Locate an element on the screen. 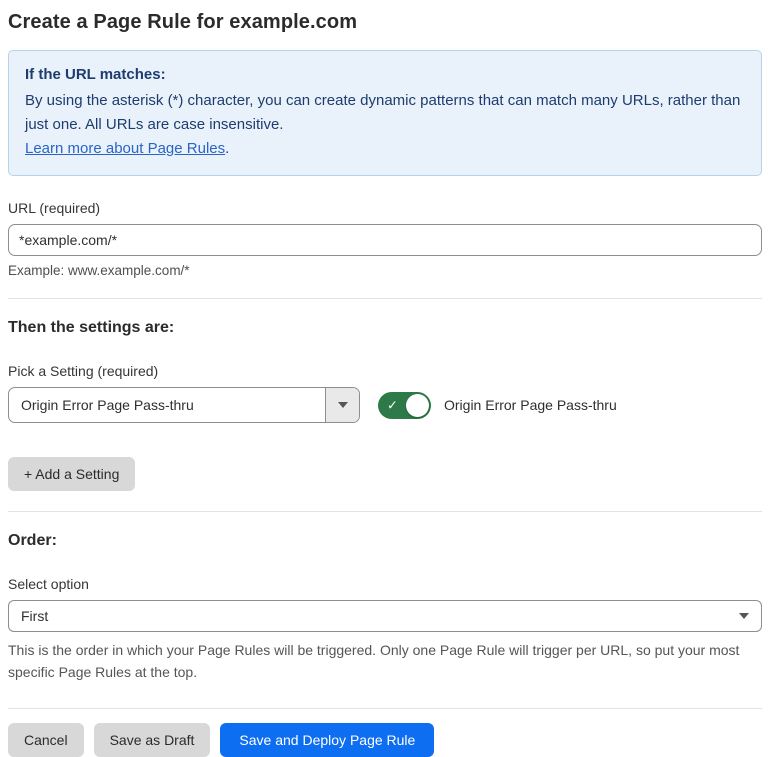 The image size is (770, 757). order-section-heading: Order: is located at coordinates (32, 540).